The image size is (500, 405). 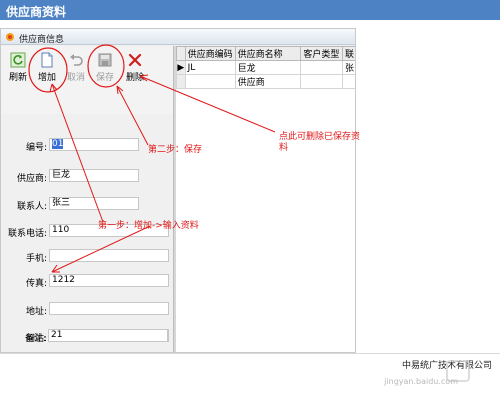 I want to click on supplier-row: 供应商: 巨龙, so click(x=87, y=176).